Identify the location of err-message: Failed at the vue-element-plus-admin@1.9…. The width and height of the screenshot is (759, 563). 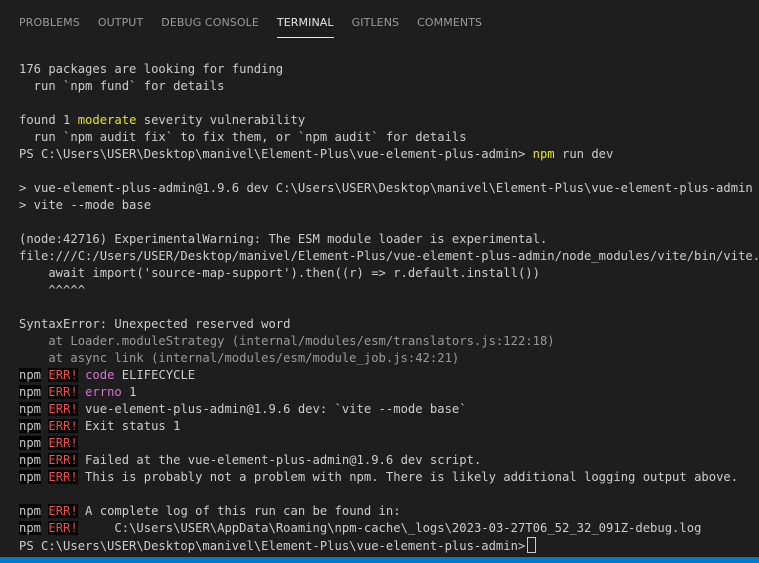
(279, 460).